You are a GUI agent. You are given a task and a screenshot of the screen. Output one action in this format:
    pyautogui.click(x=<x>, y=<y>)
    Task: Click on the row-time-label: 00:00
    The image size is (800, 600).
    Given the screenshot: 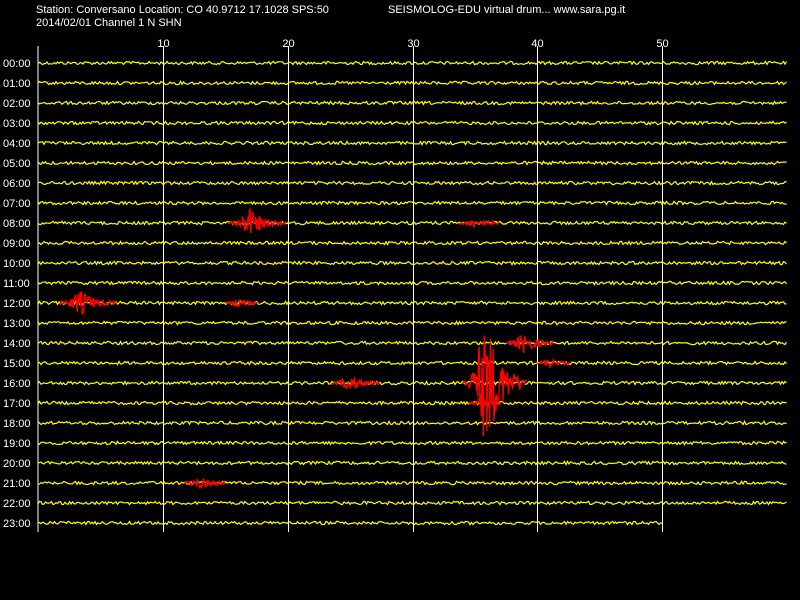 What is the action you would take?
    pyautogui.click(x=17, y=64)
    